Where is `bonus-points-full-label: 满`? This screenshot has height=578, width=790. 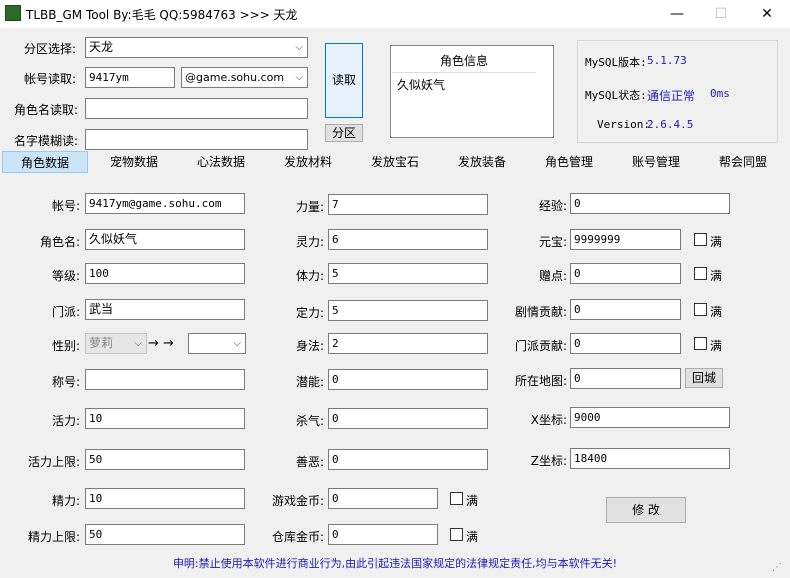 bonus-points-full-label: 满 is located at coordinates (716, 276).